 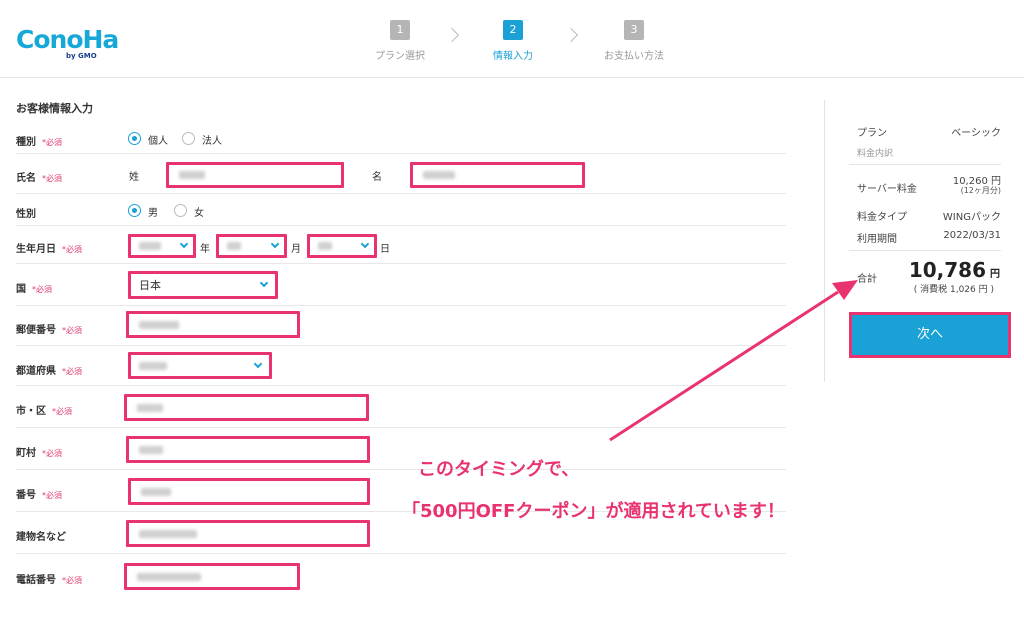 What do you see at coordinates (845, 290) in the screenshot?
I see `arrow-head-icon` at bounding box center [845, 290].